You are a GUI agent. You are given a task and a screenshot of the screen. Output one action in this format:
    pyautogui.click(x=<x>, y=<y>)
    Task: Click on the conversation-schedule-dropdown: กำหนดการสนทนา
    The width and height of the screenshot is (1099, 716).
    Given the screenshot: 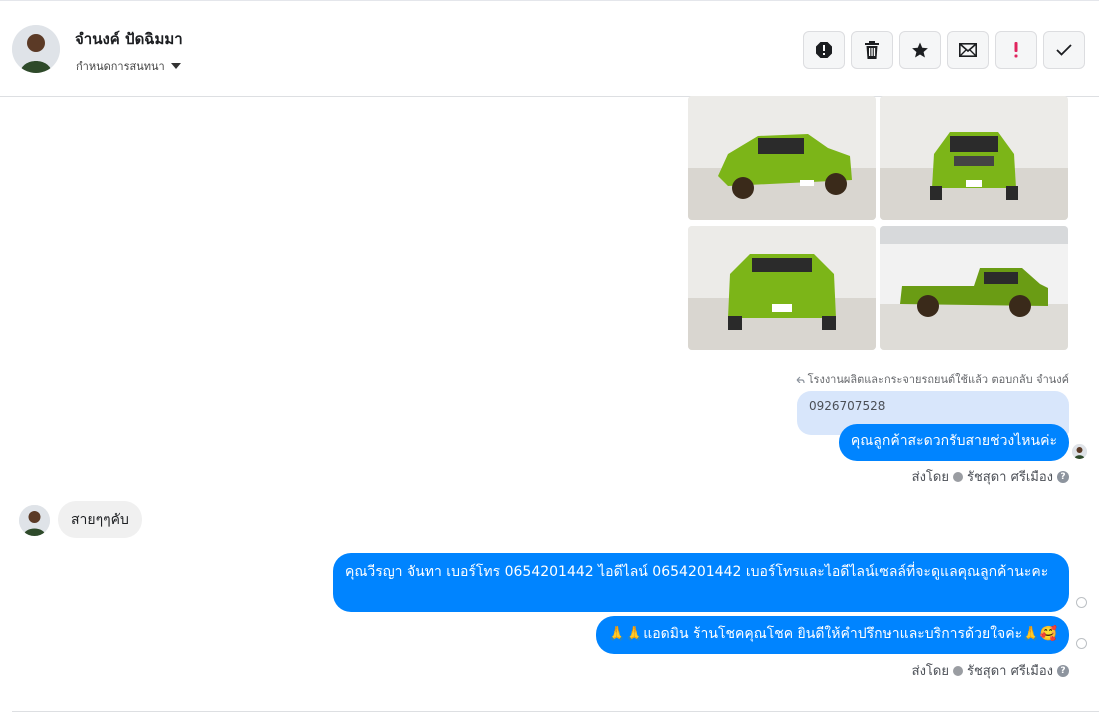 What is the action you would take?
    pyautogui.click(x=128, y=66)
    